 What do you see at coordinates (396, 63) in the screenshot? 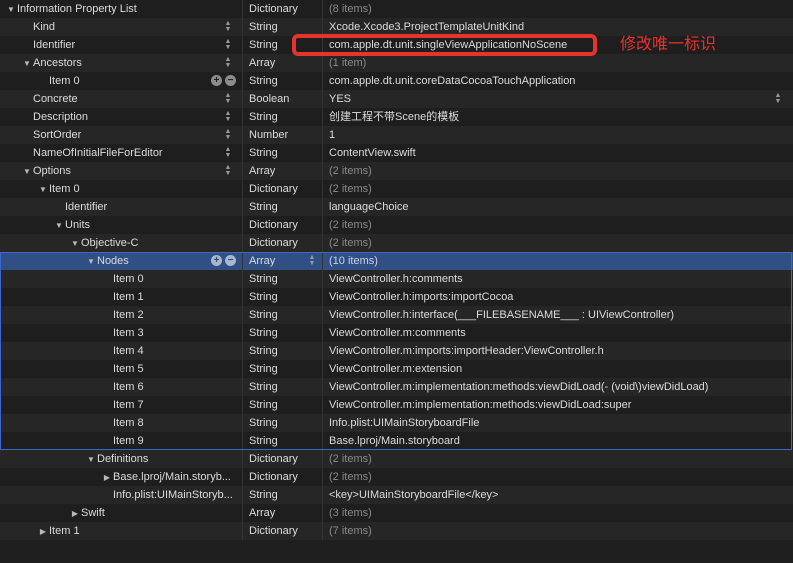
I see `plist-row: ▼ Ancestors ▲ ▼ Array (1 item)` at bounding box center [396, 63].